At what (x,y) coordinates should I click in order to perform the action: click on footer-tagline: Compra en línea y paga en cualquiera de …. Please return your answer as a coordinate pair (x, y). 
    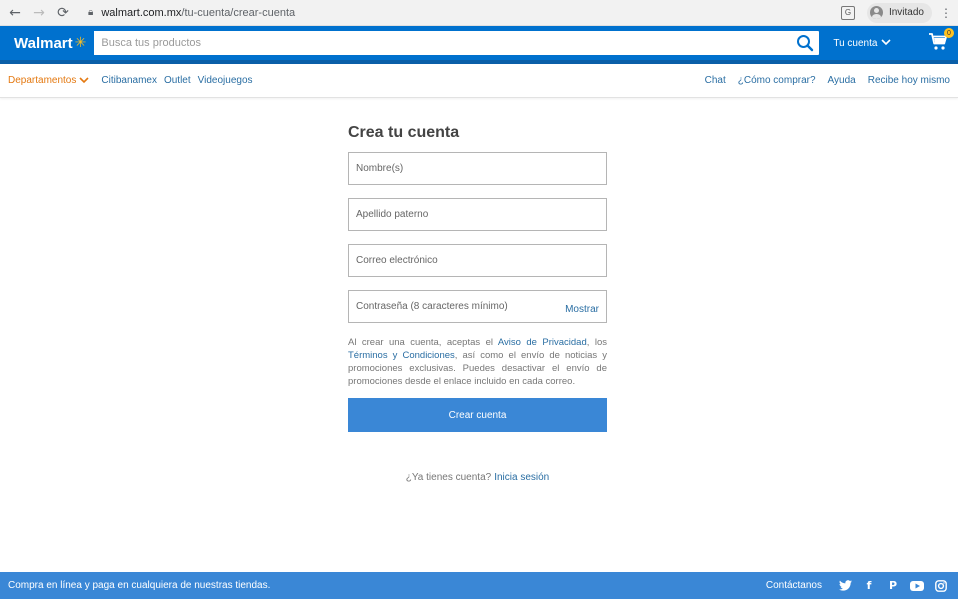
    Looking at the image, I should click on (139, 585).